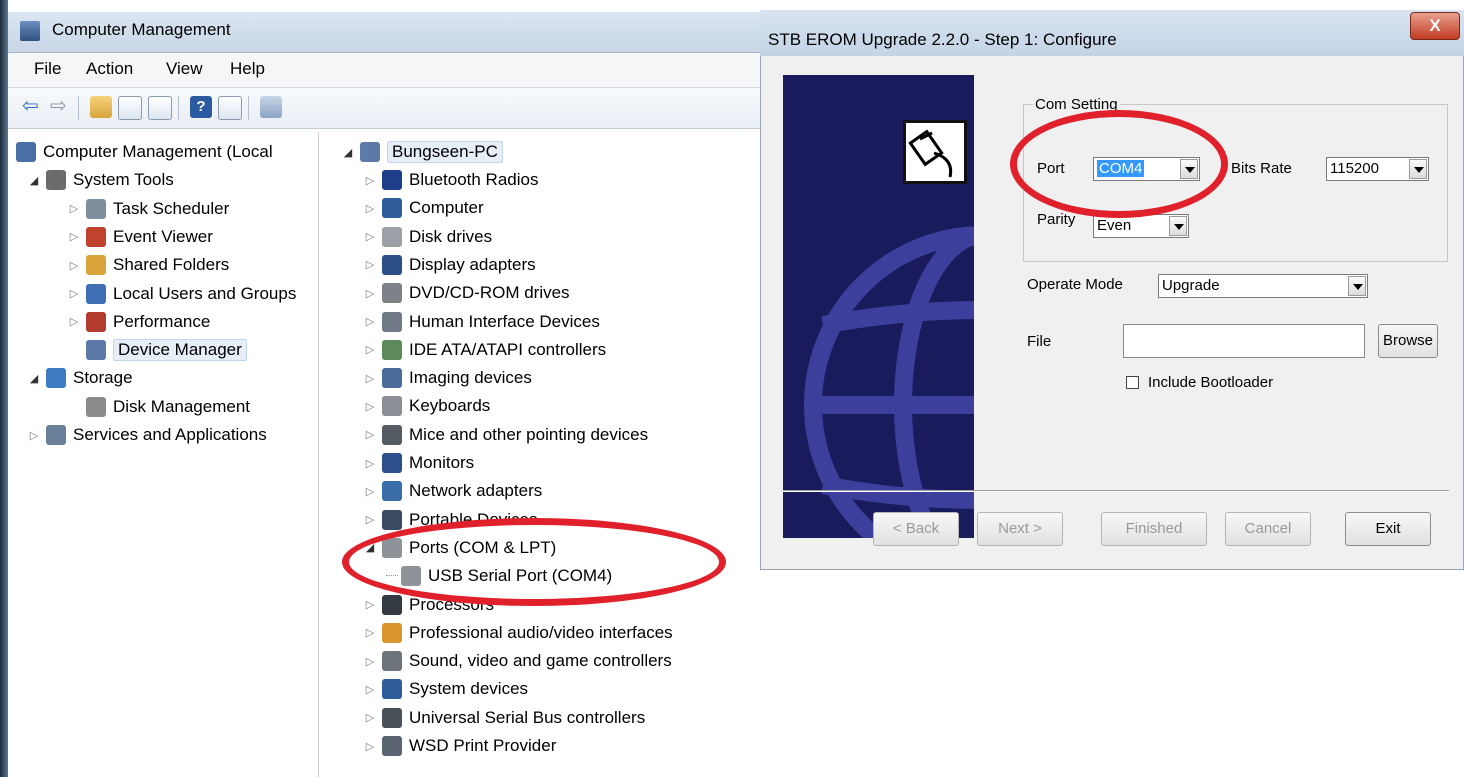 Image resolution: width=1464 pixels, height=777 pixels. Describe the element at coordinates (109, 69) in the screenshot. I see `menu-action: Action` at that location.